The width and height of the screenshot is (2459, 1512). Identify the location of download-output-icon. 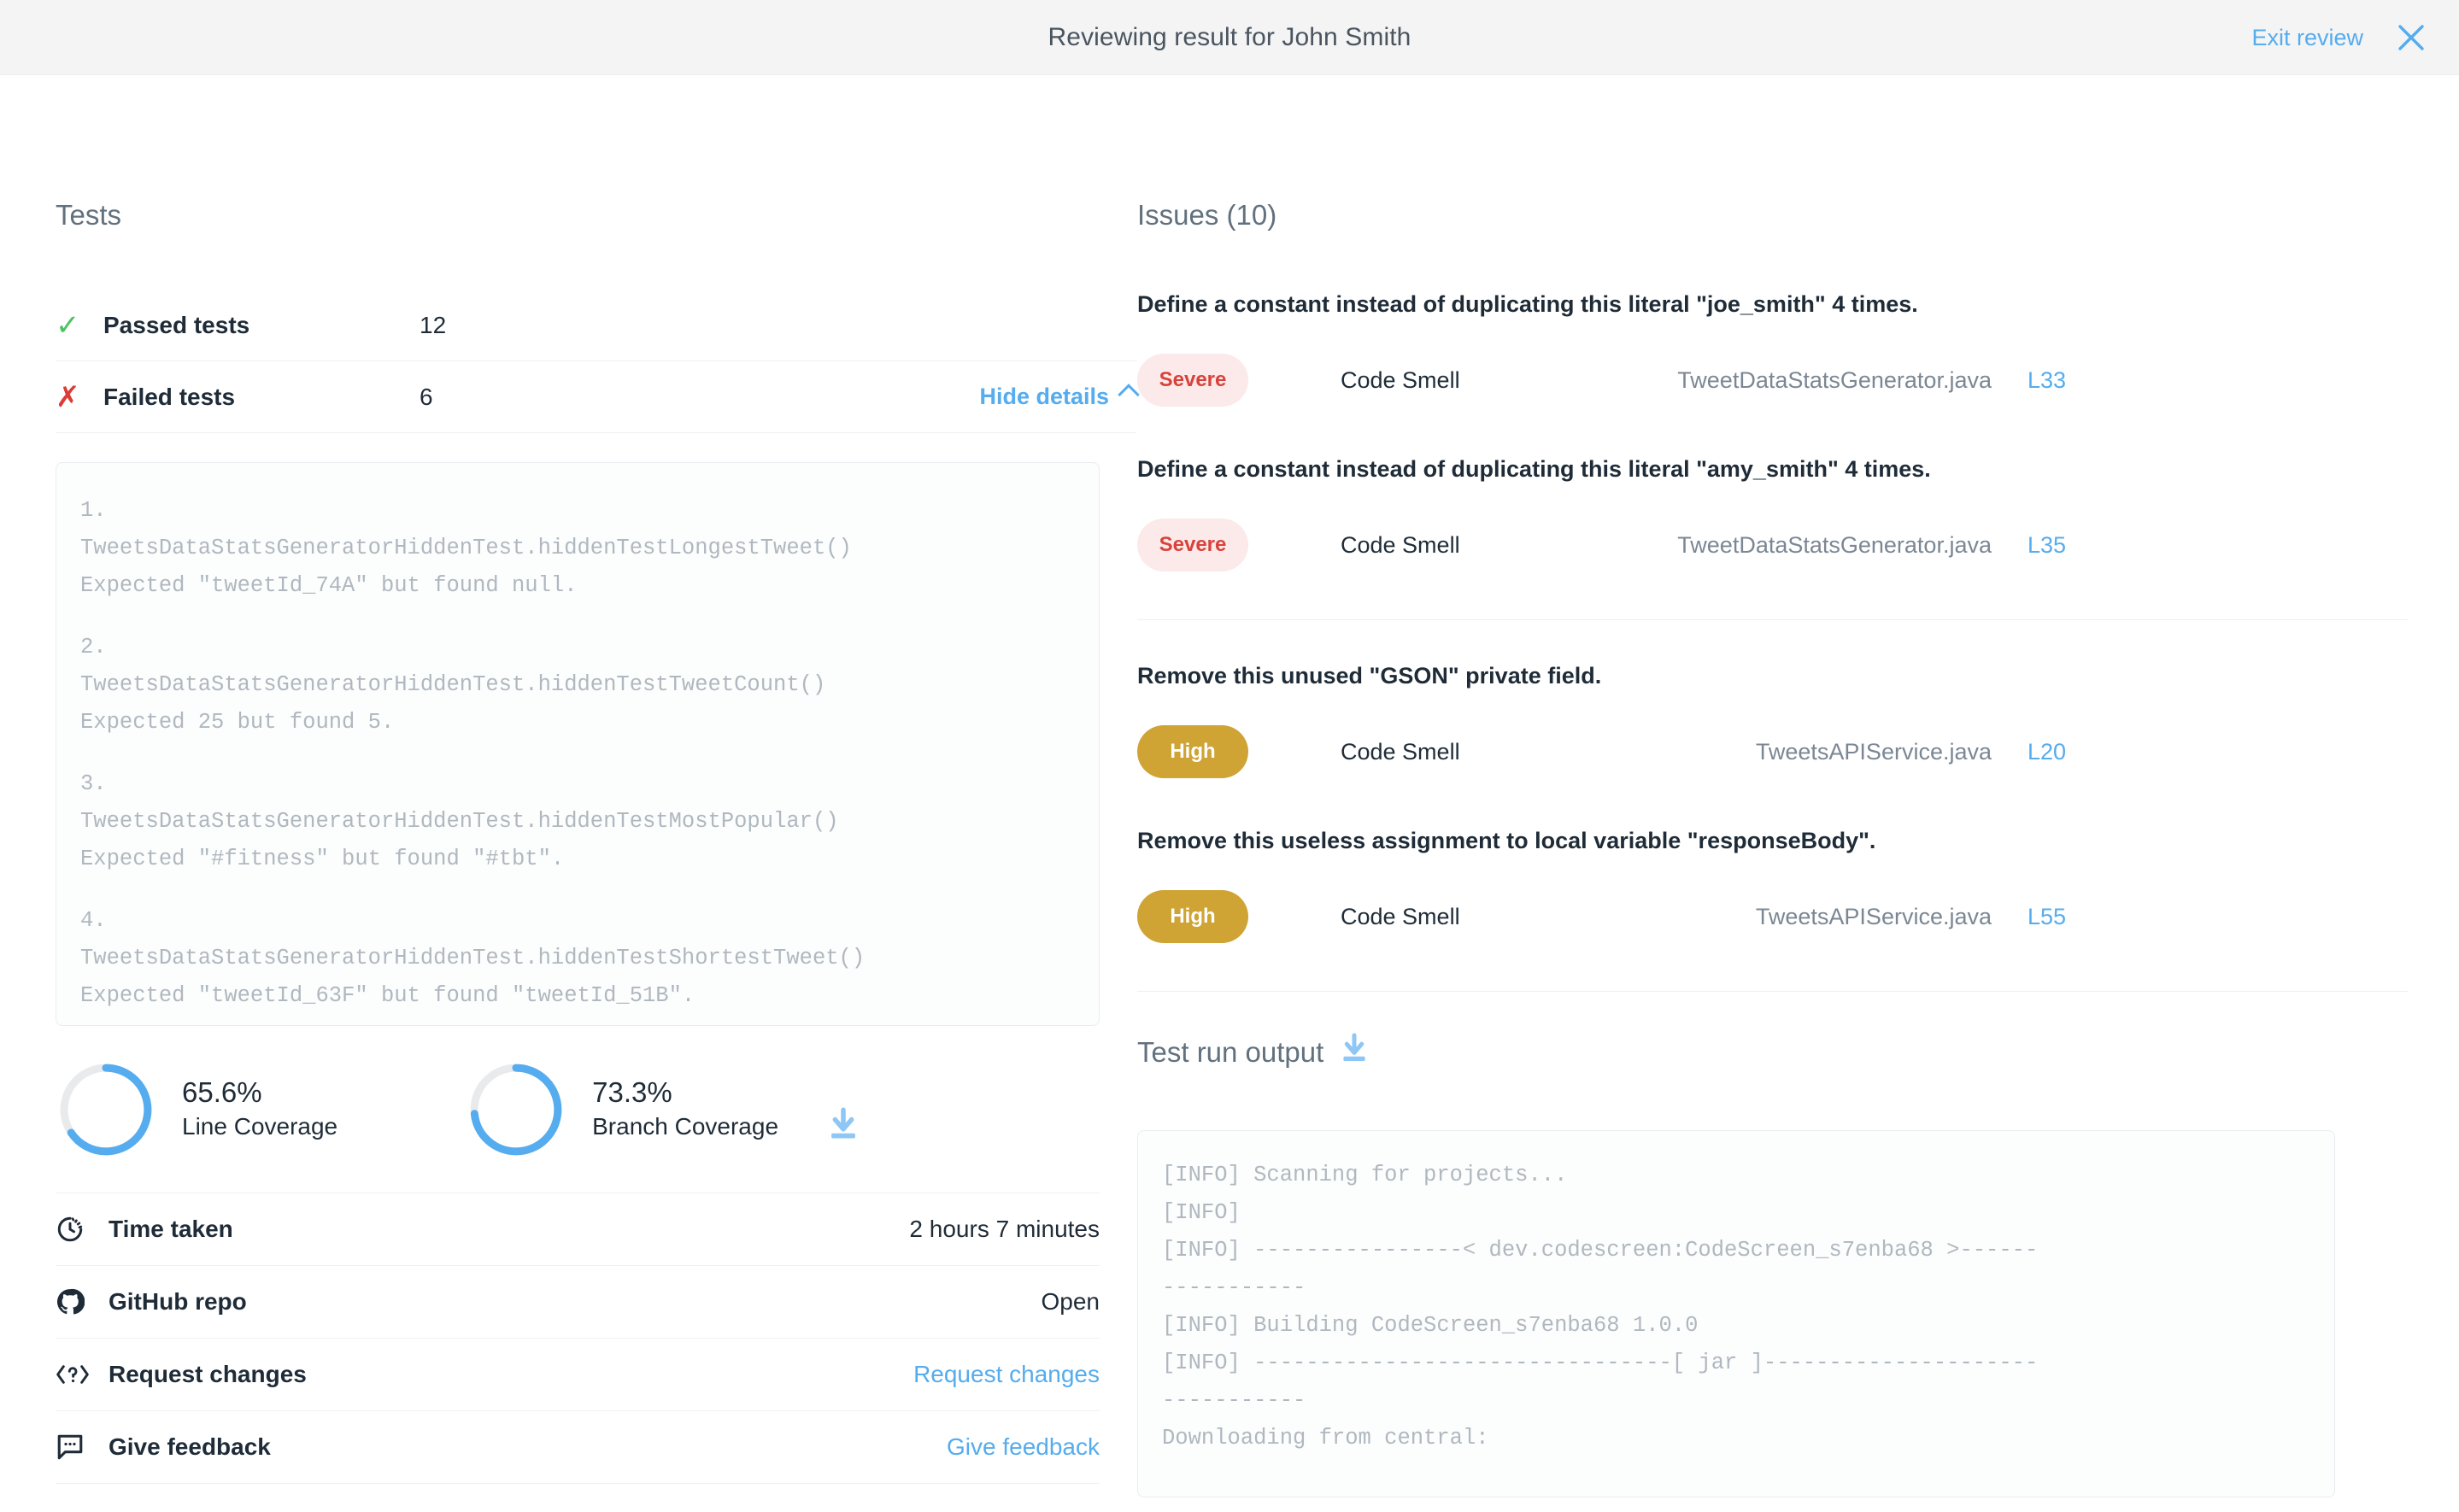
(1354, 1052).